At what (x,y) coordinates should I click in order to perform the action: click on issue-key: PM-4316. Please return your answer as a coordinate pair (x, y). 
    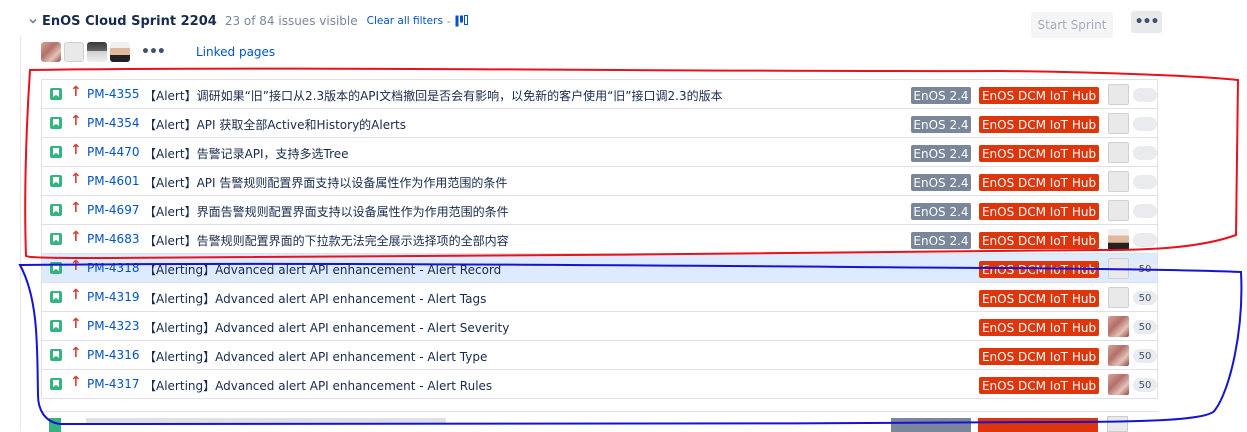
    Looking at the image, I should click on (113, 355).